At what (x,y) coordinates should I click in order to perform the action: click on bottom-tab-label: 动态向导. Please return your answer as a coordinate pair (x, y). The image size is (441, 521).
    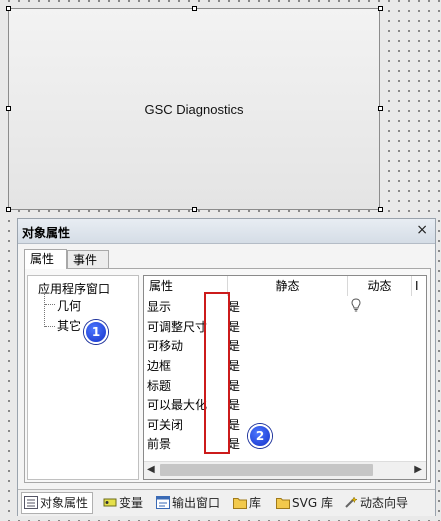
    Looking at the image, I should click on (384, 503).